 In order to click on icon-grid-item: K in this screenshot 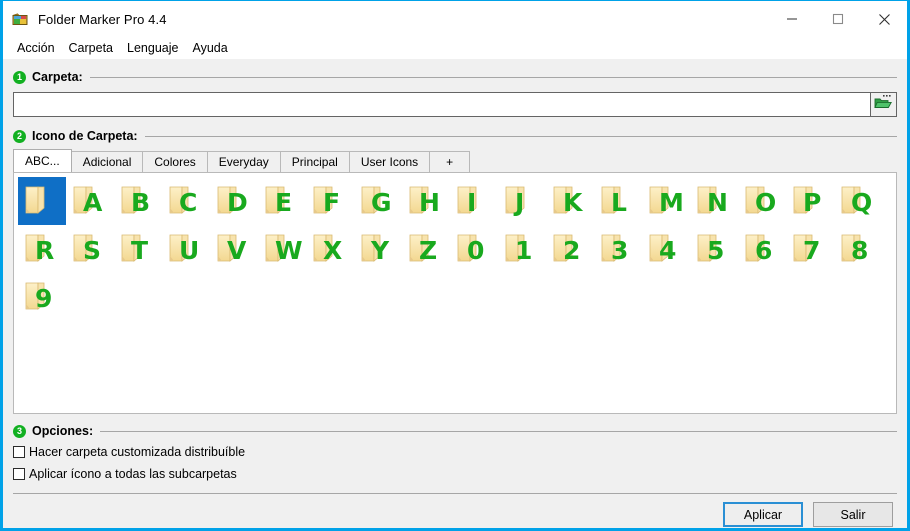, I will do `click(570, 201)`.